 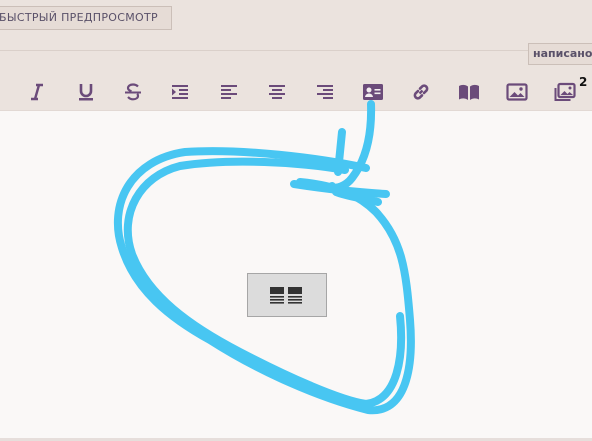 I want to click on insert-book-button, so click(x=469, y=92).